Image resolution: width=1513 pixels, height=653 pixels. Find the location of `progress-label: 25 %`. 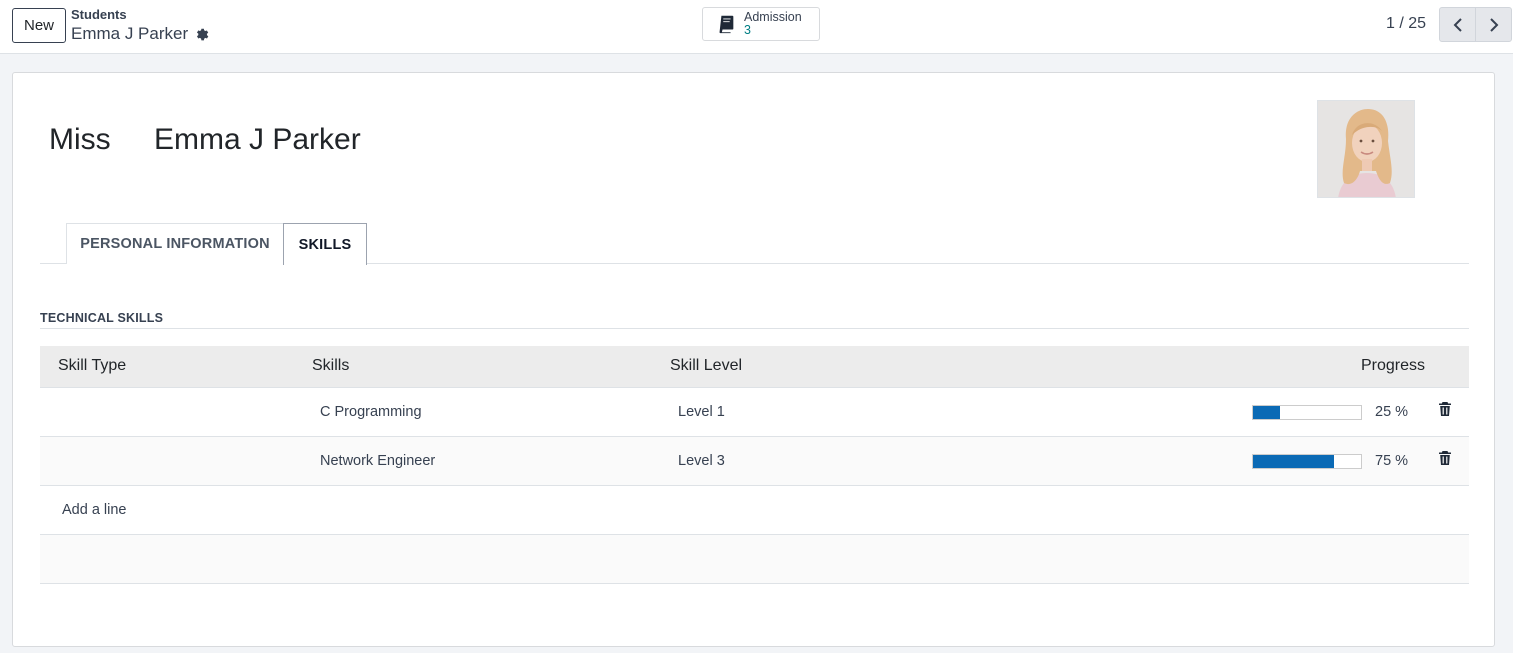

progress-label: 25 % is located at coordinates (1392, 412).